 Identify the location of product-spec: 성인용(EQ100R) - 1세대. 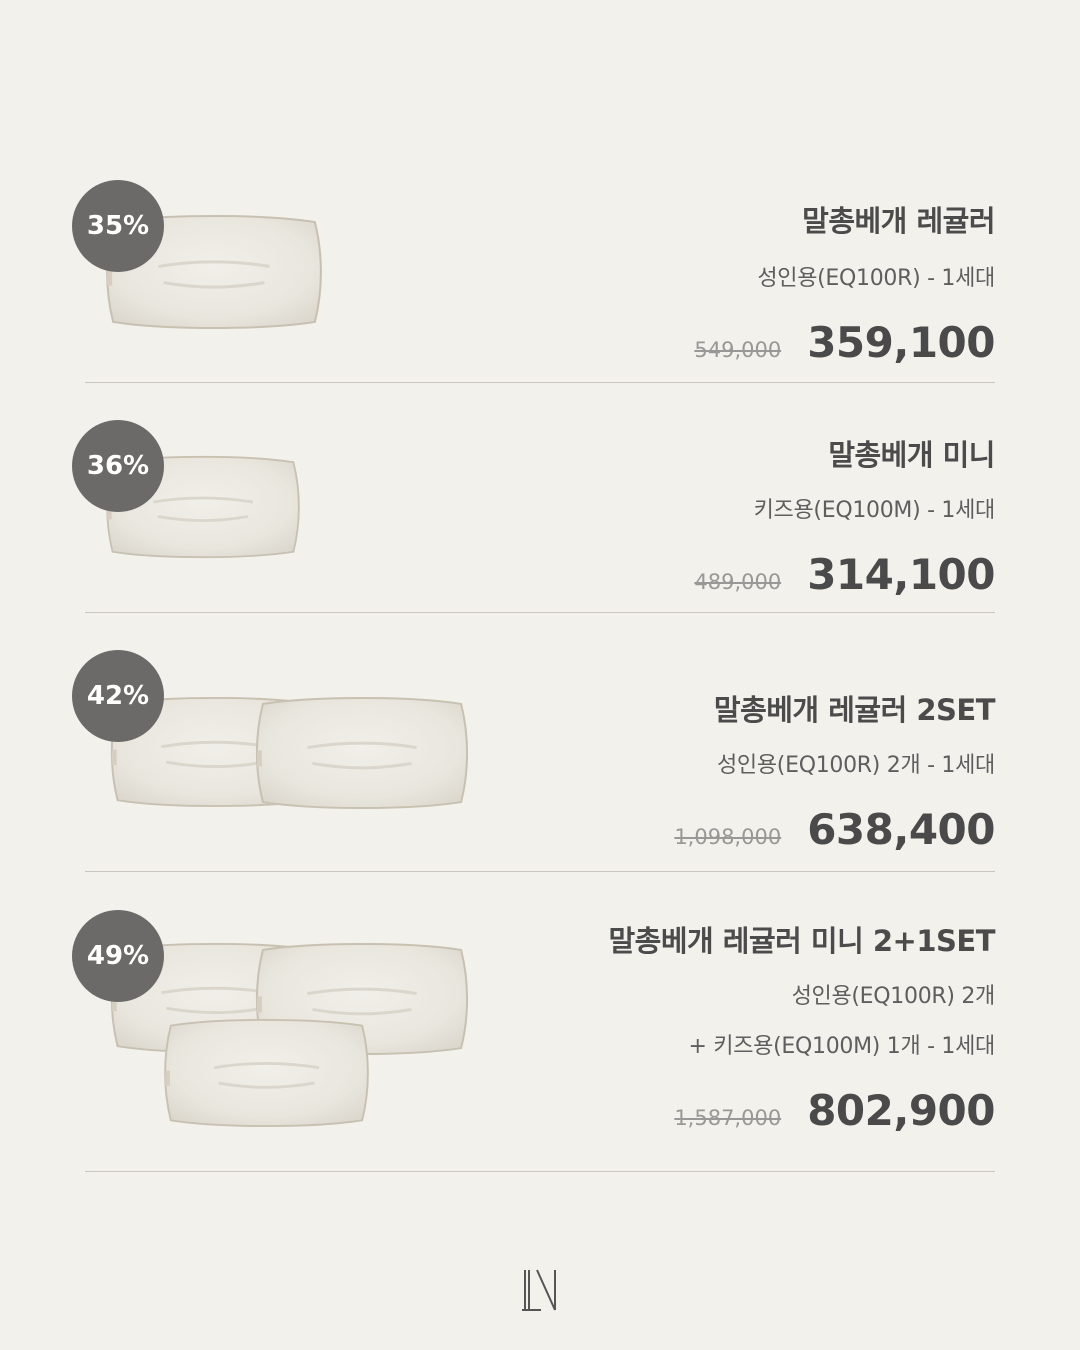
(876, 278).